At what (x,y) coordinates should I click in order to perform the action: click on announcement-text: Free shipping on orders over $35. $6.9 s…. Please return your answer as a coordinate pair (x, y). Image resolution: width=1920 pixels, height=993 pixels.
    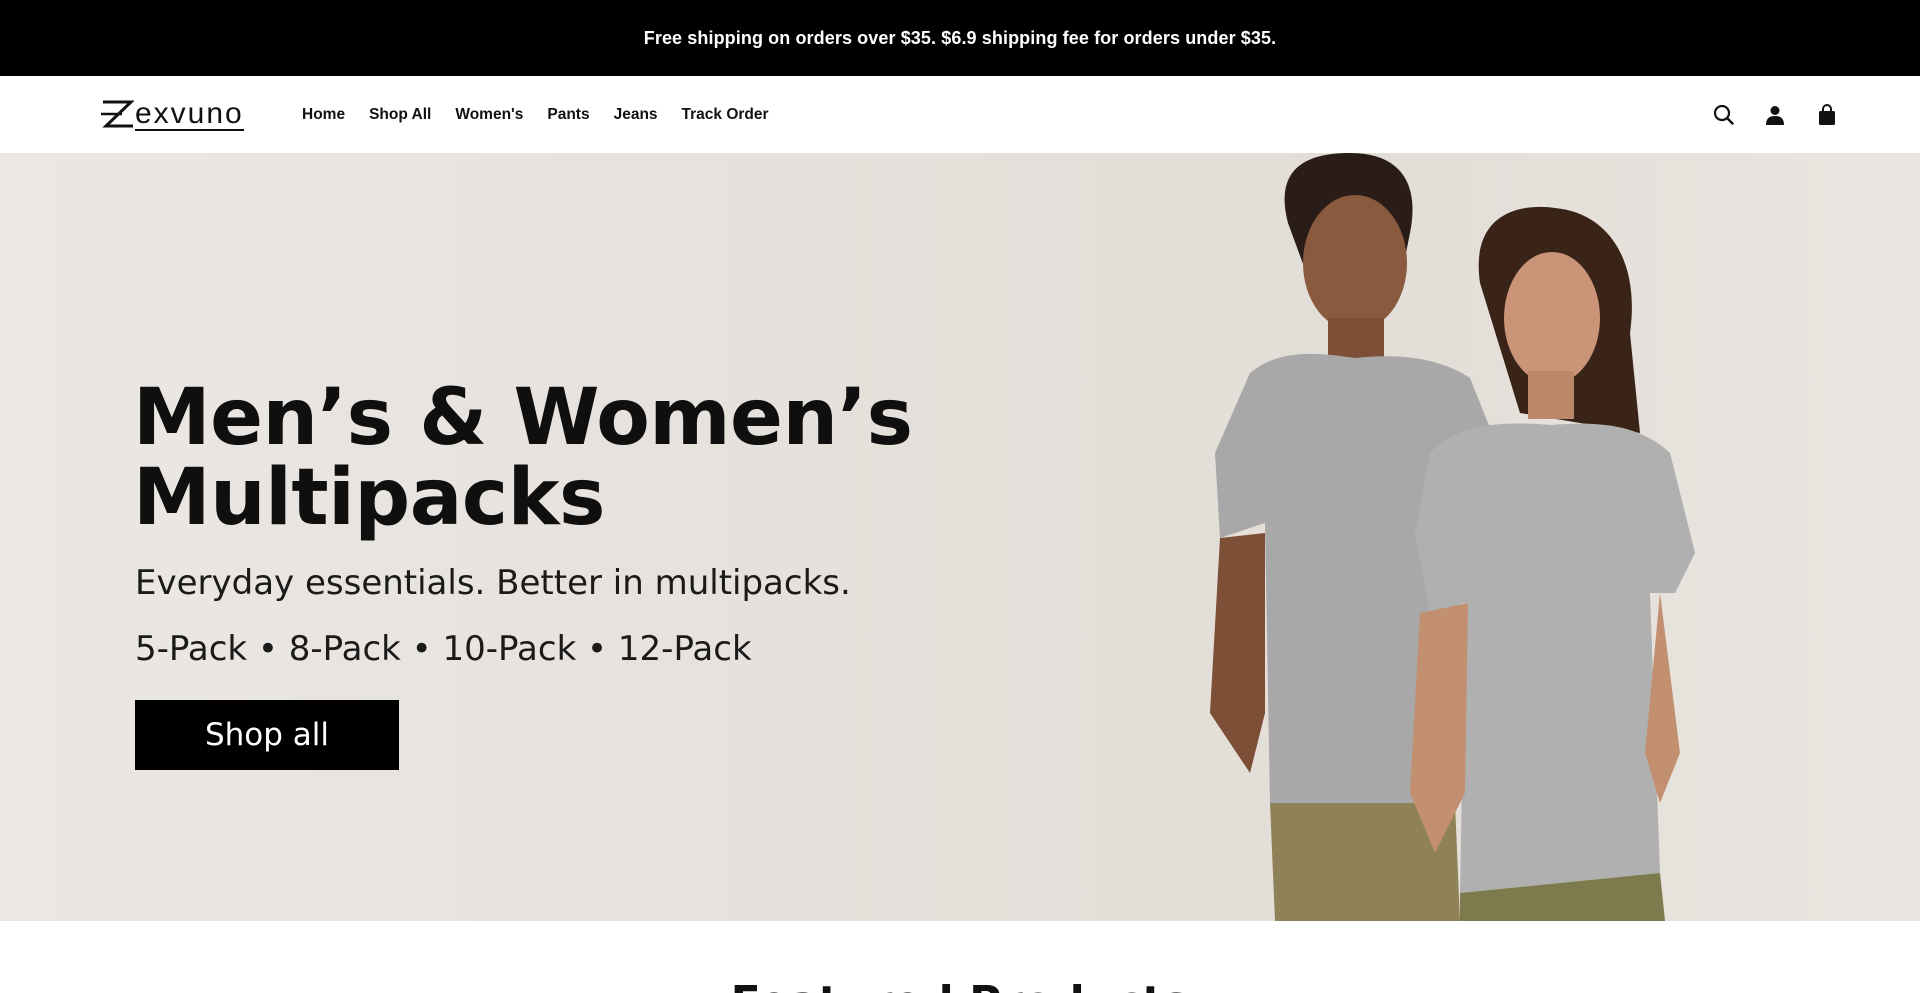
    Looking at the image, I should click on (960, 37).